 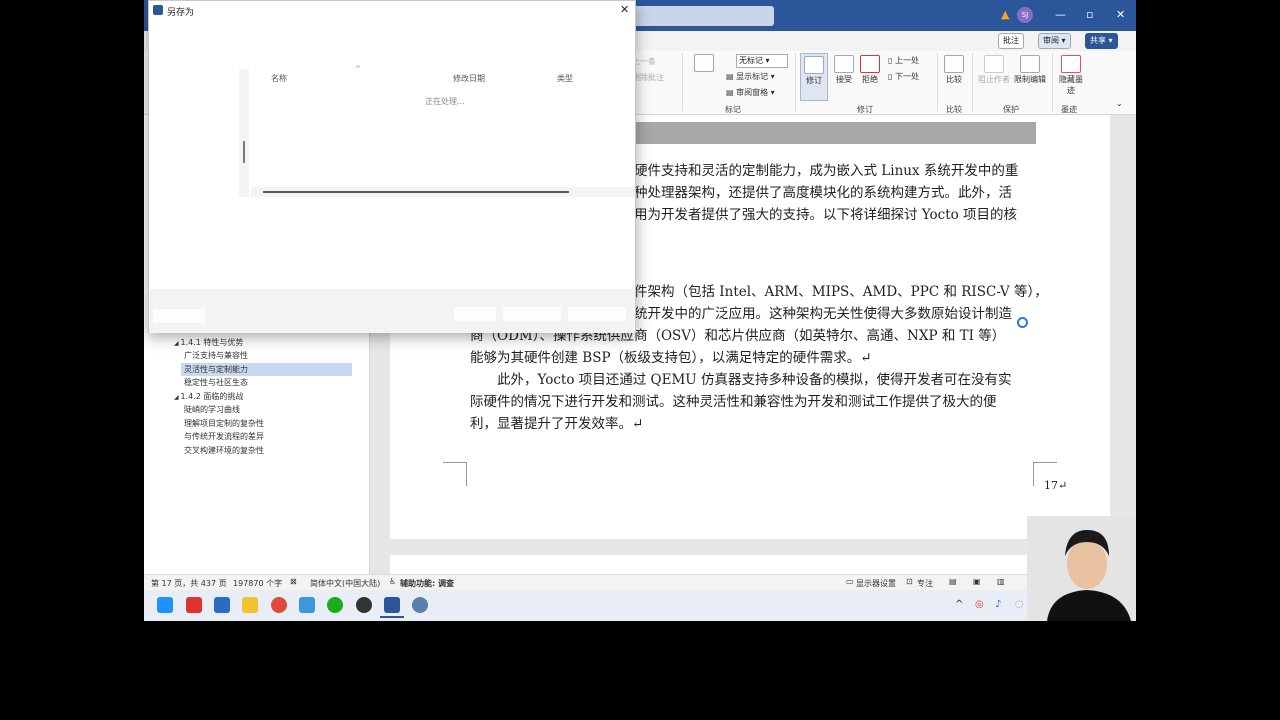 I want to click on review-mode-button: 审阅 ▾, so click(x=1054, y=41).